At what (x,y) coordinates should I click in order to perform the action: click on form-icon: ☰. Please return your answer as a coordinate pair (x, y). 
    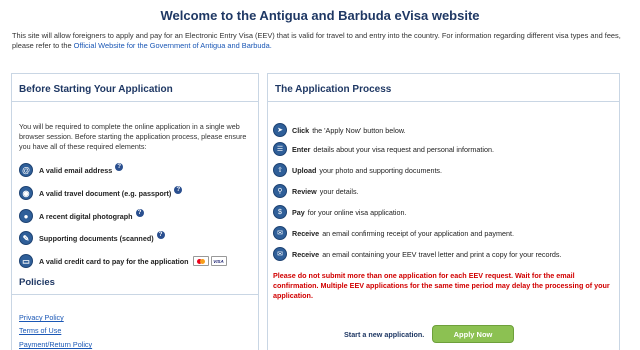
    Looking at the image, I should click on (280, 149).